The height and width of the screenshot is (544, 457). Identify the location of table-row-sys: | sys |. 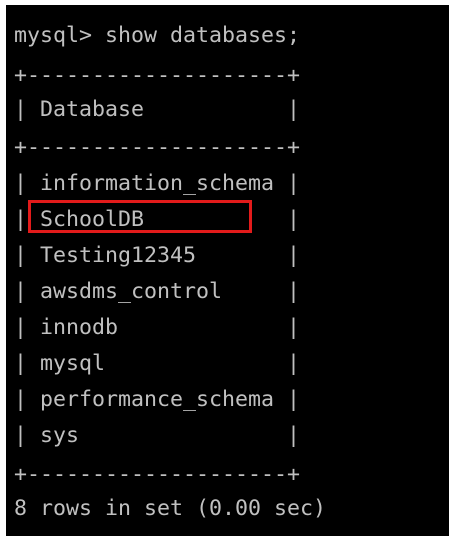
(157, 435).